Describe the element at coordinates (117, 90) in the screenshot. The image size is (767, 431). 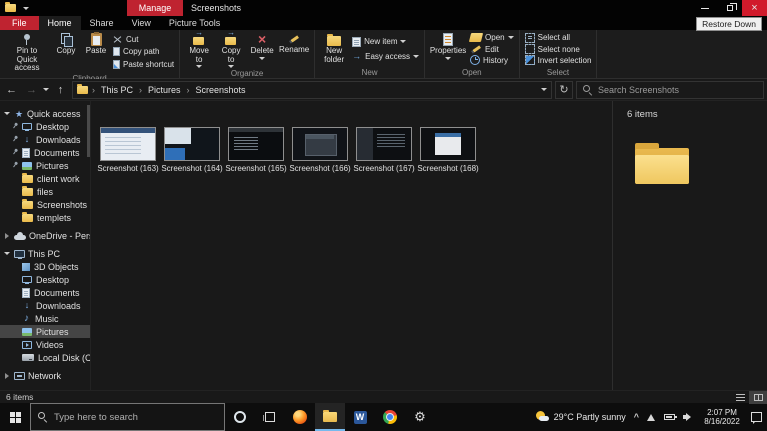
I see `crumb-this-pc: This PC` at that location.